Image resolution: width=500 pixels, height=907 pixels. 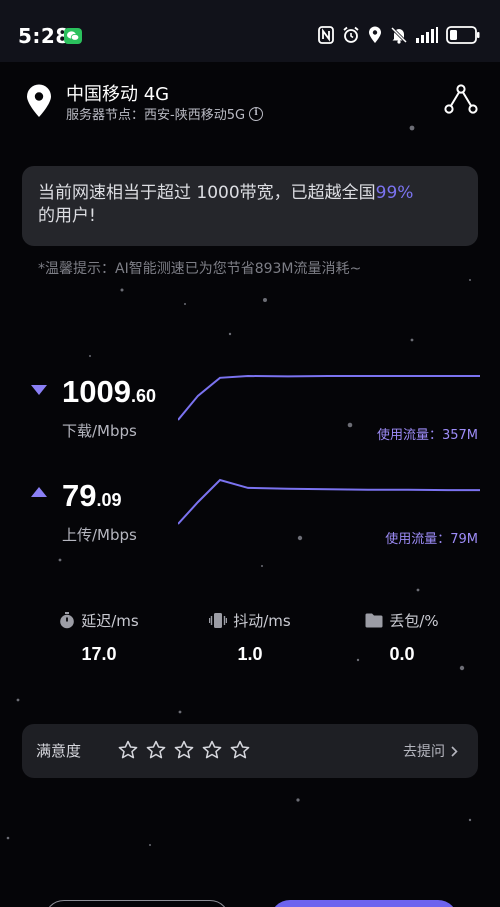 What do you see at coordinates (137, 903) in the screenshot?
I see `bottom-left-button` at bounding box center [137, 903].